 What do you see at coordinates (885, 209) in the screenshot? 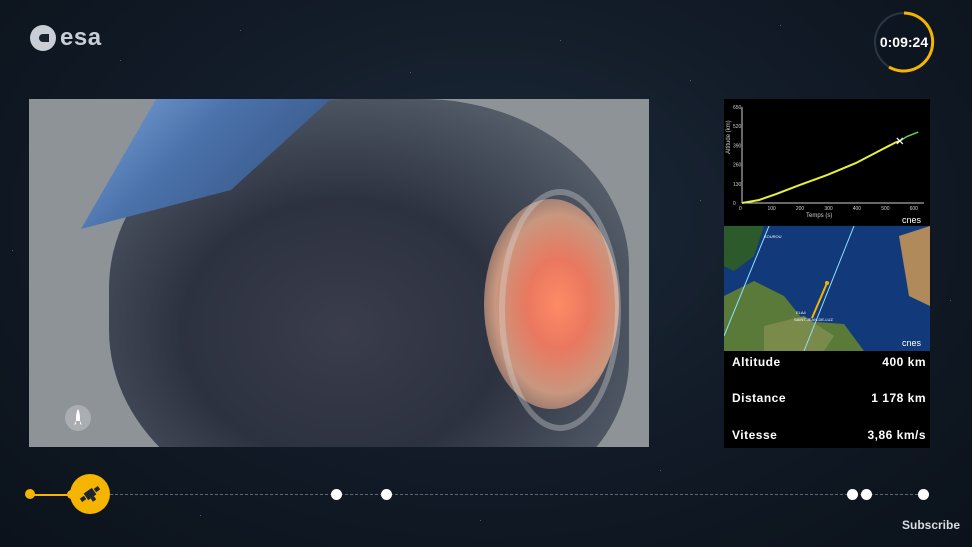
I see `x-tick-label: 500` at bounding box center [885, 209].